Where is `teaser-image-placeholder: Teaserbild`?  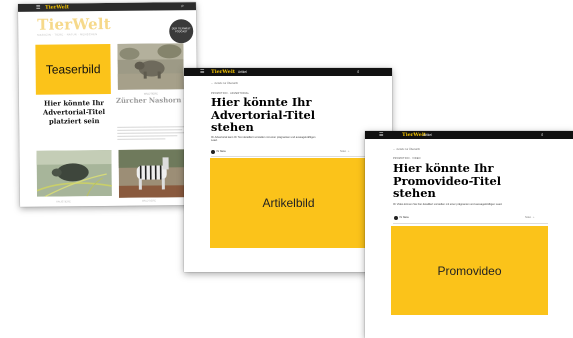
teaser-image-placeholder: Teaserbild is located at coordinates (73, 69).